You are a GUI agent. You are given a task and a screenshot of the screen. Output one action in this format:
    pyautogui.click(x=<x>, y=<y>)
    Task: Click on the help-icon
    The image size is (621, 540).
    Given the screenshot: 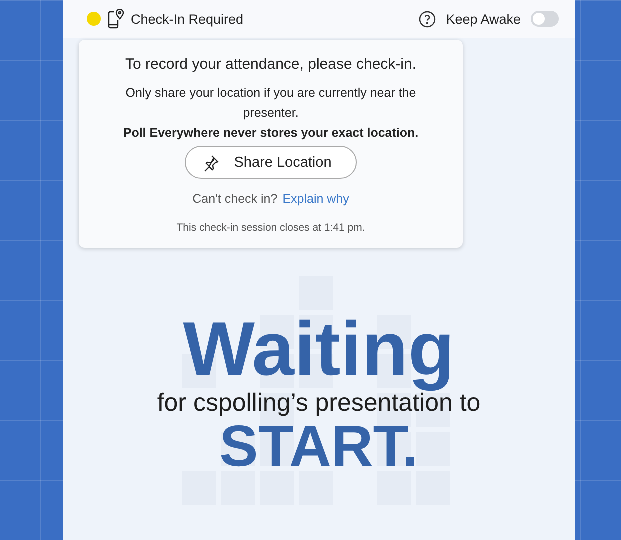 What is the action you would take?
    pyautogui.click(x=427, y=19)
    